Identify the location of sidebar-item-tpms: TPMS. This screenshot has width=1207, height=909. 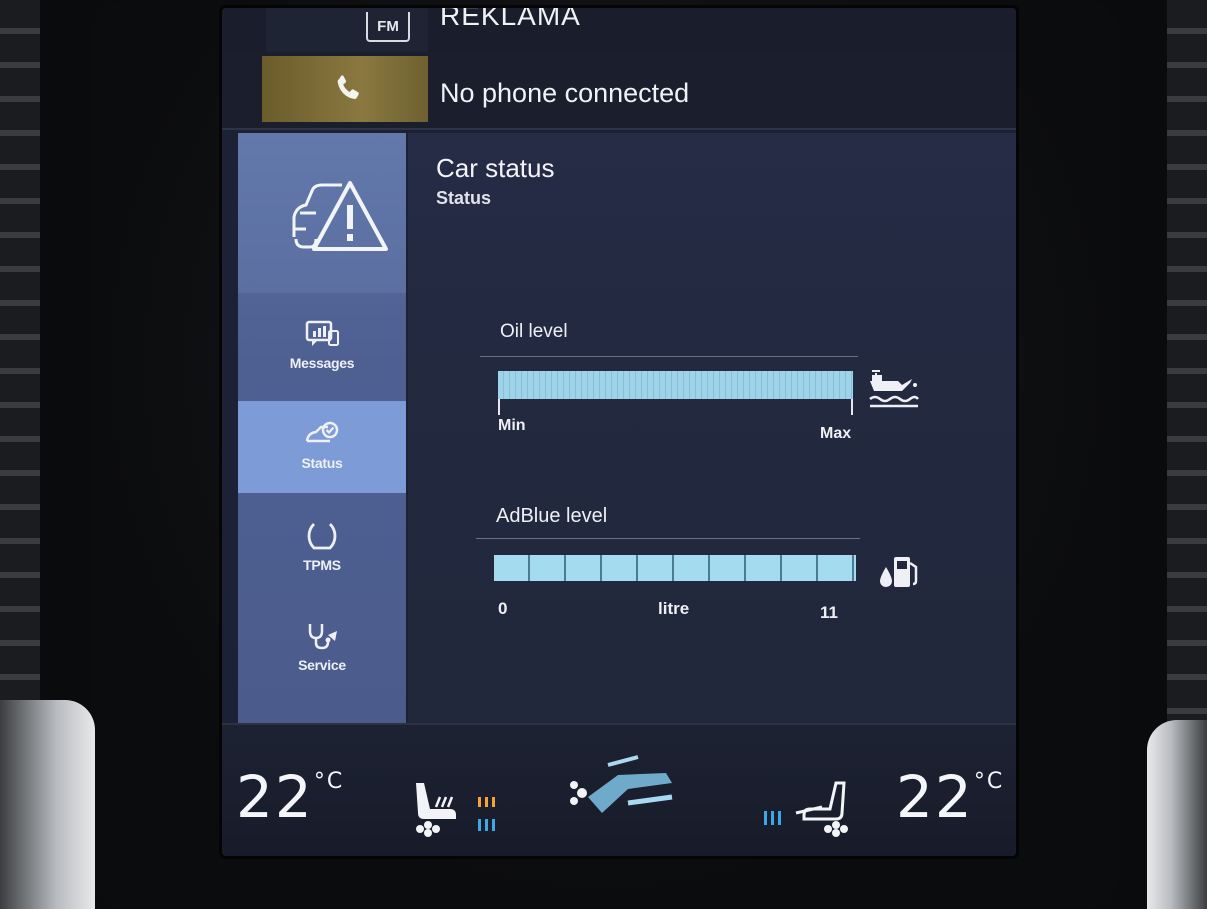
(322, 549).